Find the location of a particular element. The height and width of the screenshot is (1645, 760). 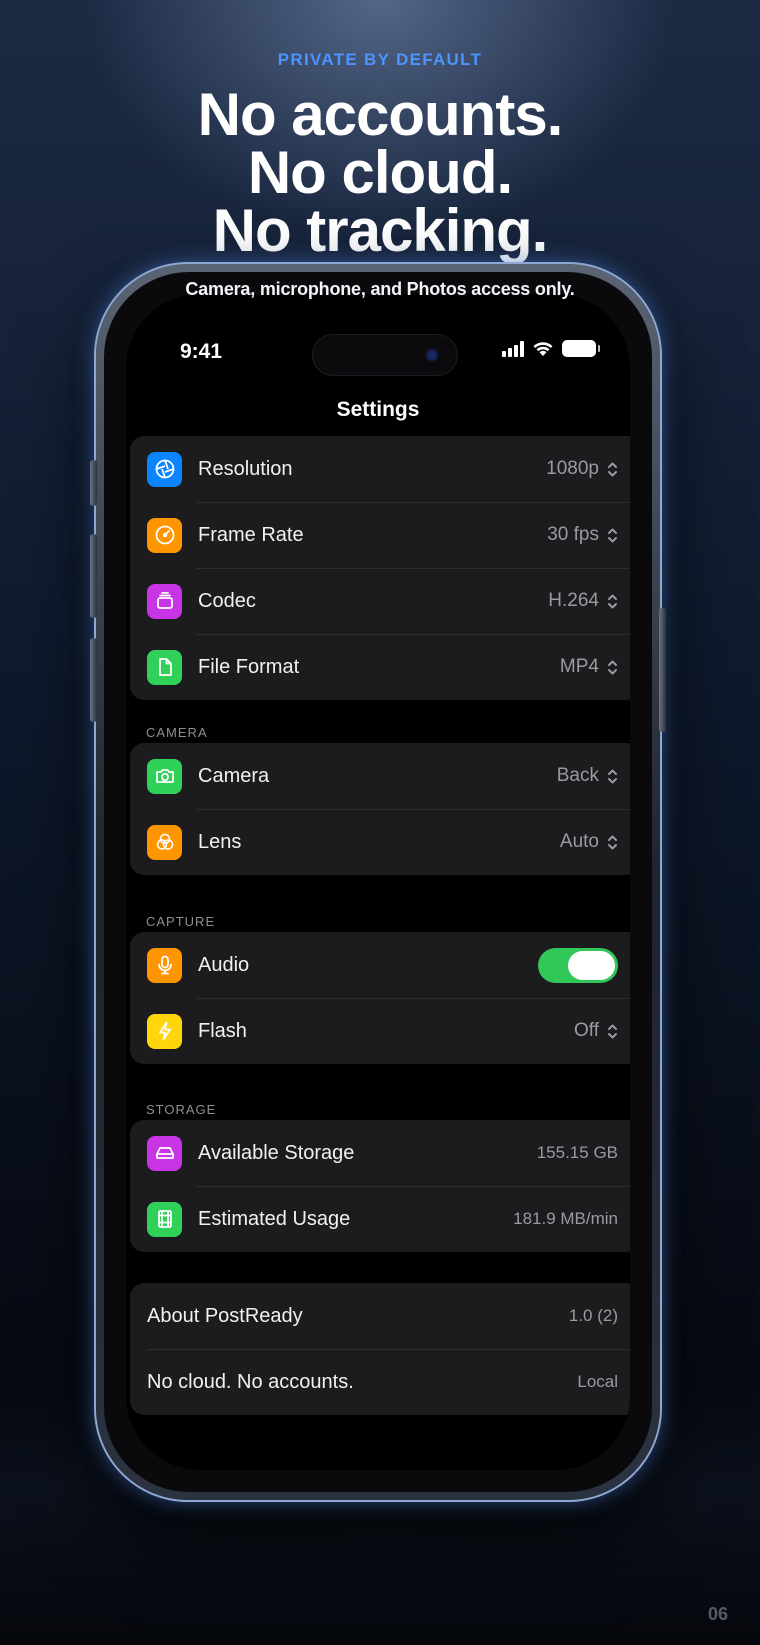

flash-label: Flash is located at coordinates (222, 1030).